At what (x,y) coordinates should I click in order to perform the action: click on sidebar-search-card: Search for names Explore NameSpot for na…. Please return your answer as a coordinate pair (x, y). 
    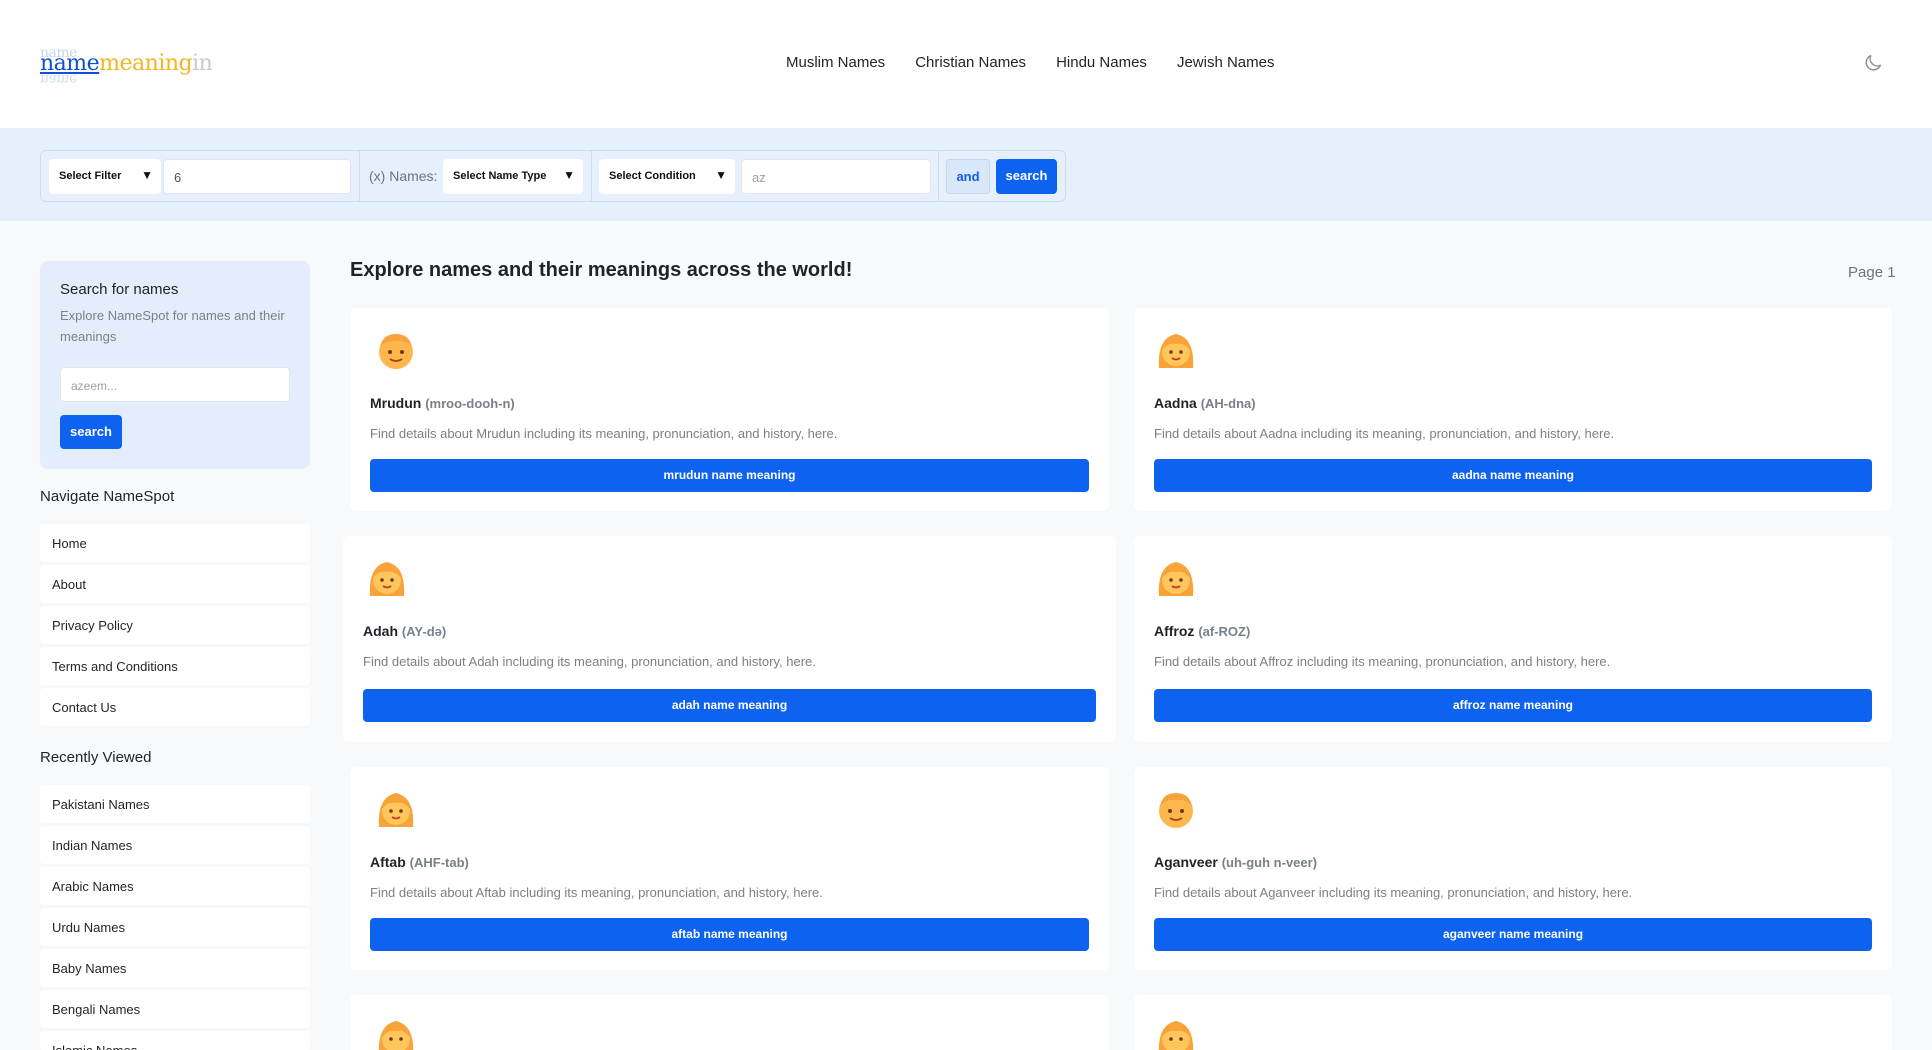
    Looking at the image, I should click on (175, 365).